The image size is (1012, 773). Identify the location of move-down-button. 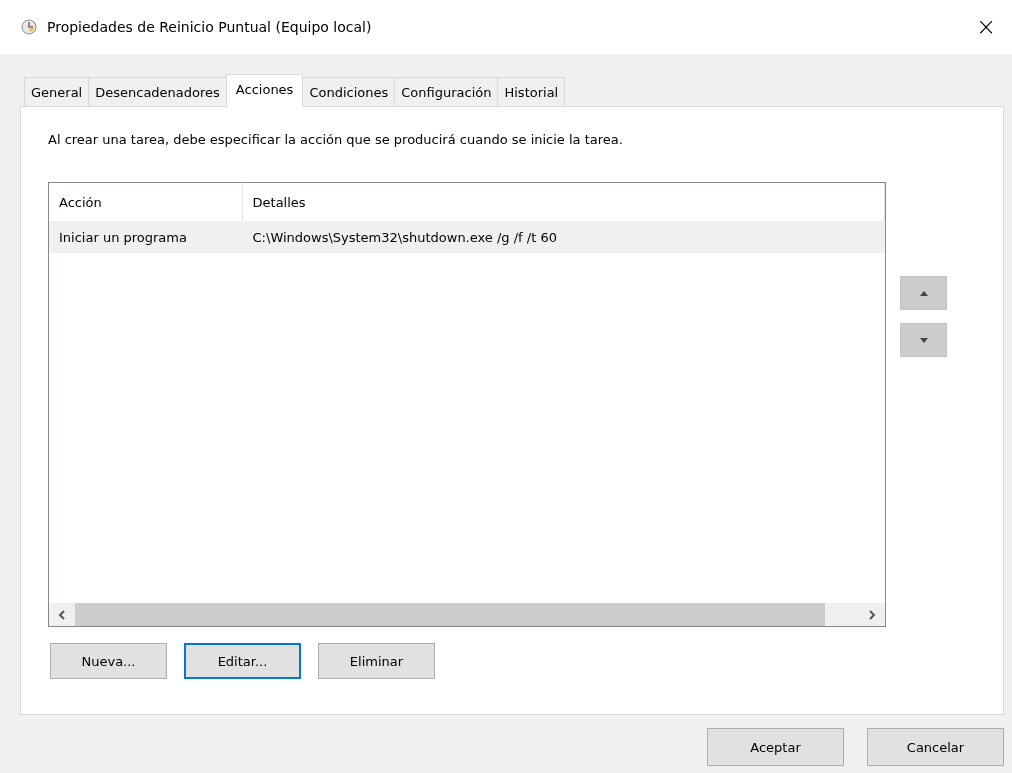
(923, 340).